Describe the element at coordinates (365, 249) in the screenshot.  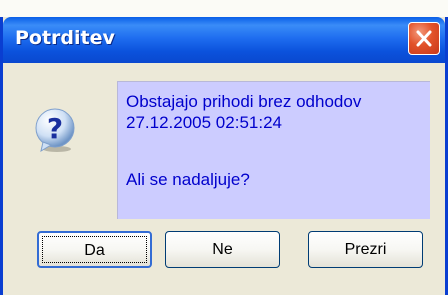
I see `ignore-button: Prezri` at that location.